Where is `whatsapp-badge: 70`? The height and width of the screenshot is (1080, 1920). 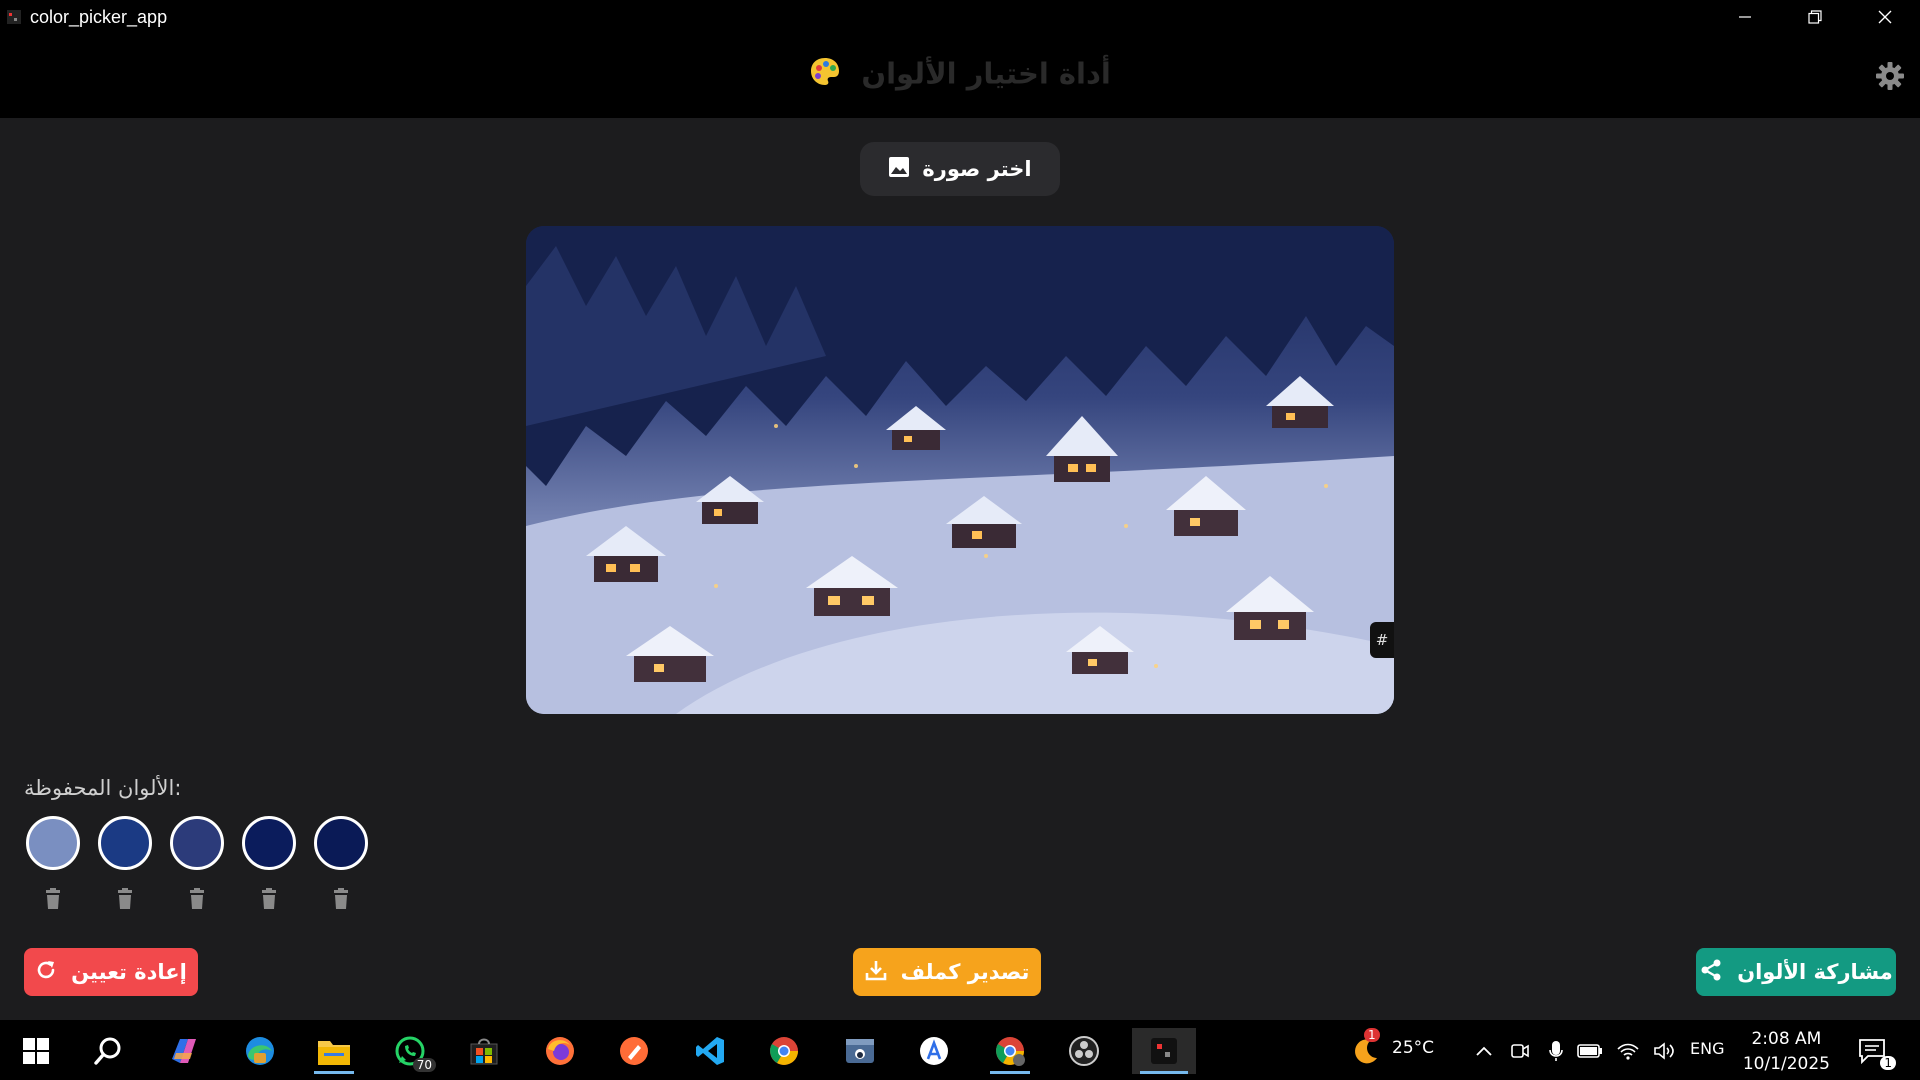
whatsapp-badge: 70 is located at coordinates (424, 1065).